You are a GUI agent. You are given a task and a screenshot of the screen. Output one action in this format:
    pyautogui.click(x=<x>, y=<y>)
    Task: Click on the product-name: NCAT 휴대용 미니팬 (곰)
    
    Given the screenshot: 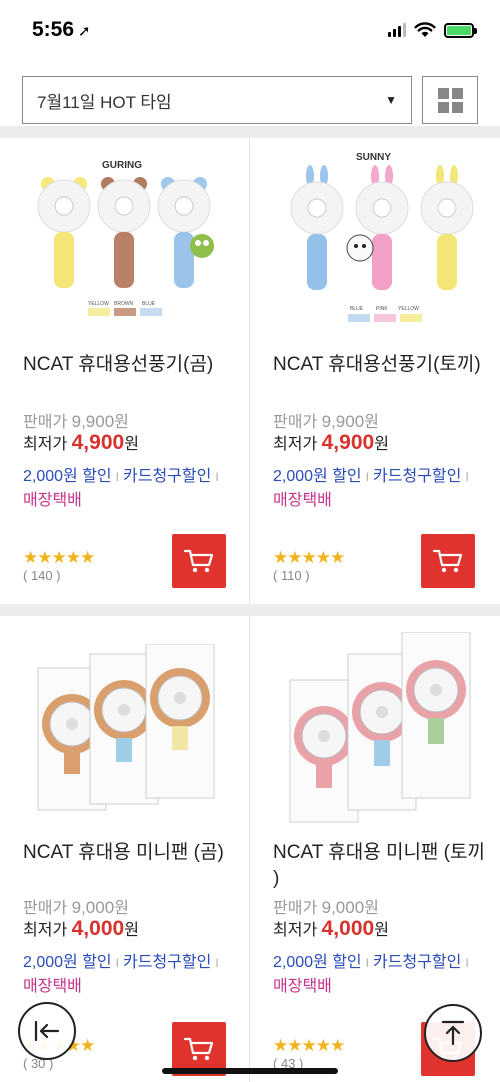 What is the action you would take?
    pyautogui.click(x=130, y=853)
    